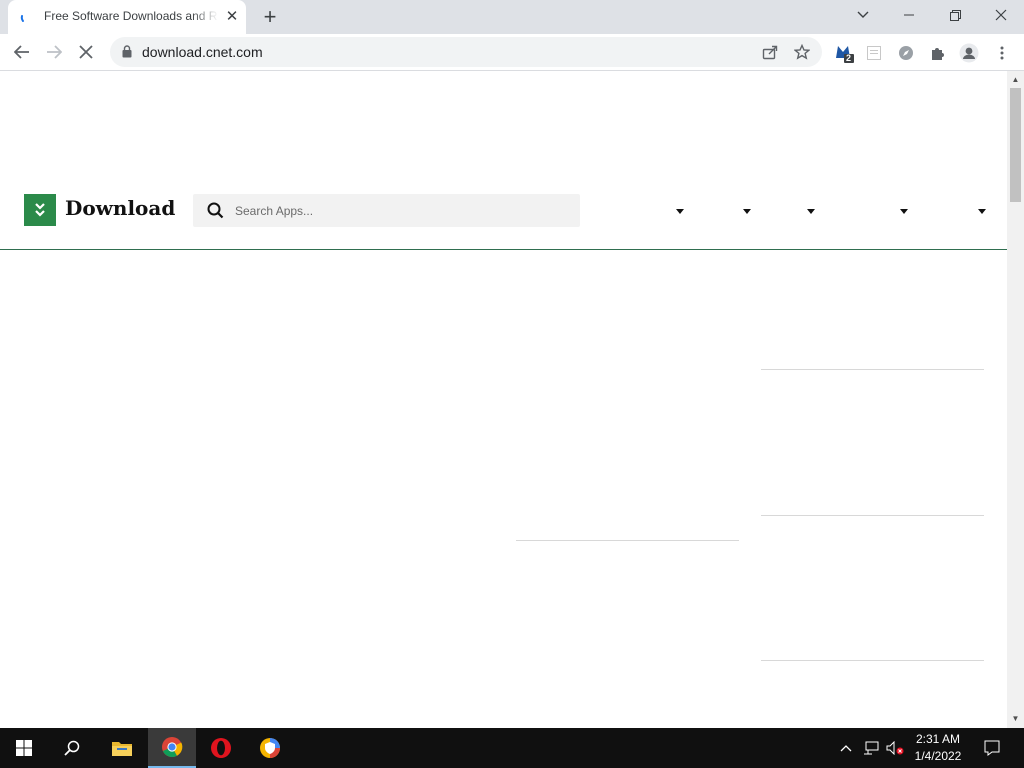  What do you see at coordinates (938, 739) in the screenshot?
I see `clock-time: 2:31 AM` at bounding box center [938, 739].